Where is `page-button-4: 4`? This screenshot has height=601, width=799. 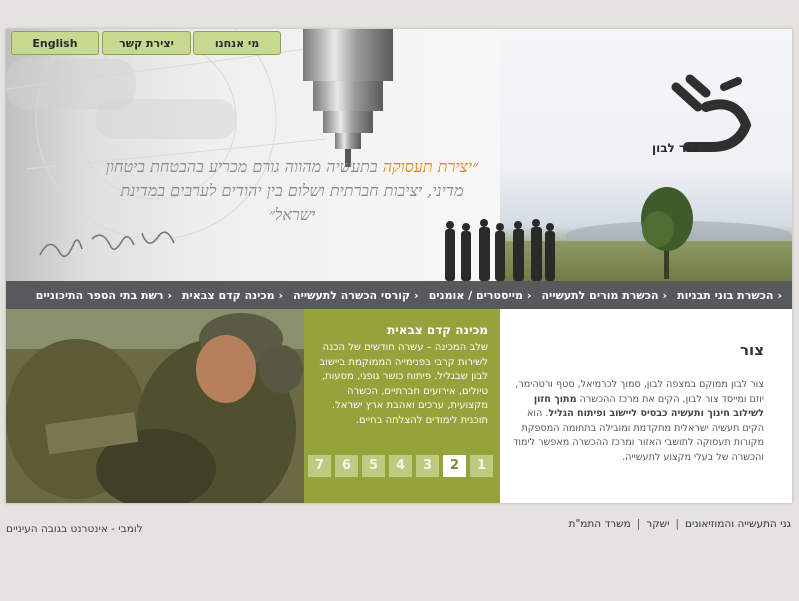 page-button-4: 4 is located at coordinates (400, 466).